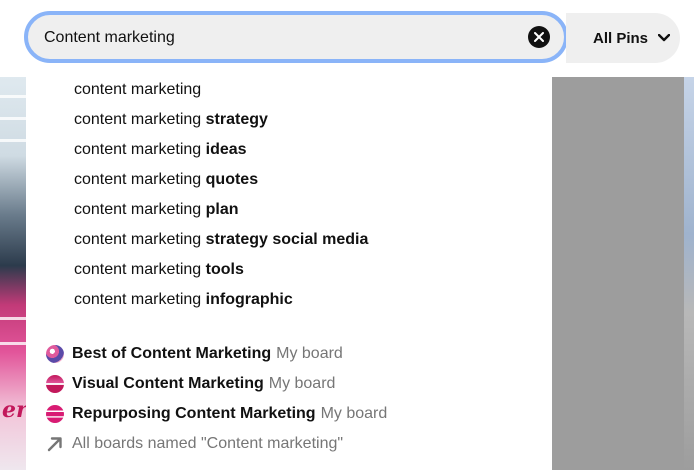 Image resolution: width=694 pixels, height=470 pixels. I want to click on board-result-item: Best of Content Marketing My board, so click(194, 354).